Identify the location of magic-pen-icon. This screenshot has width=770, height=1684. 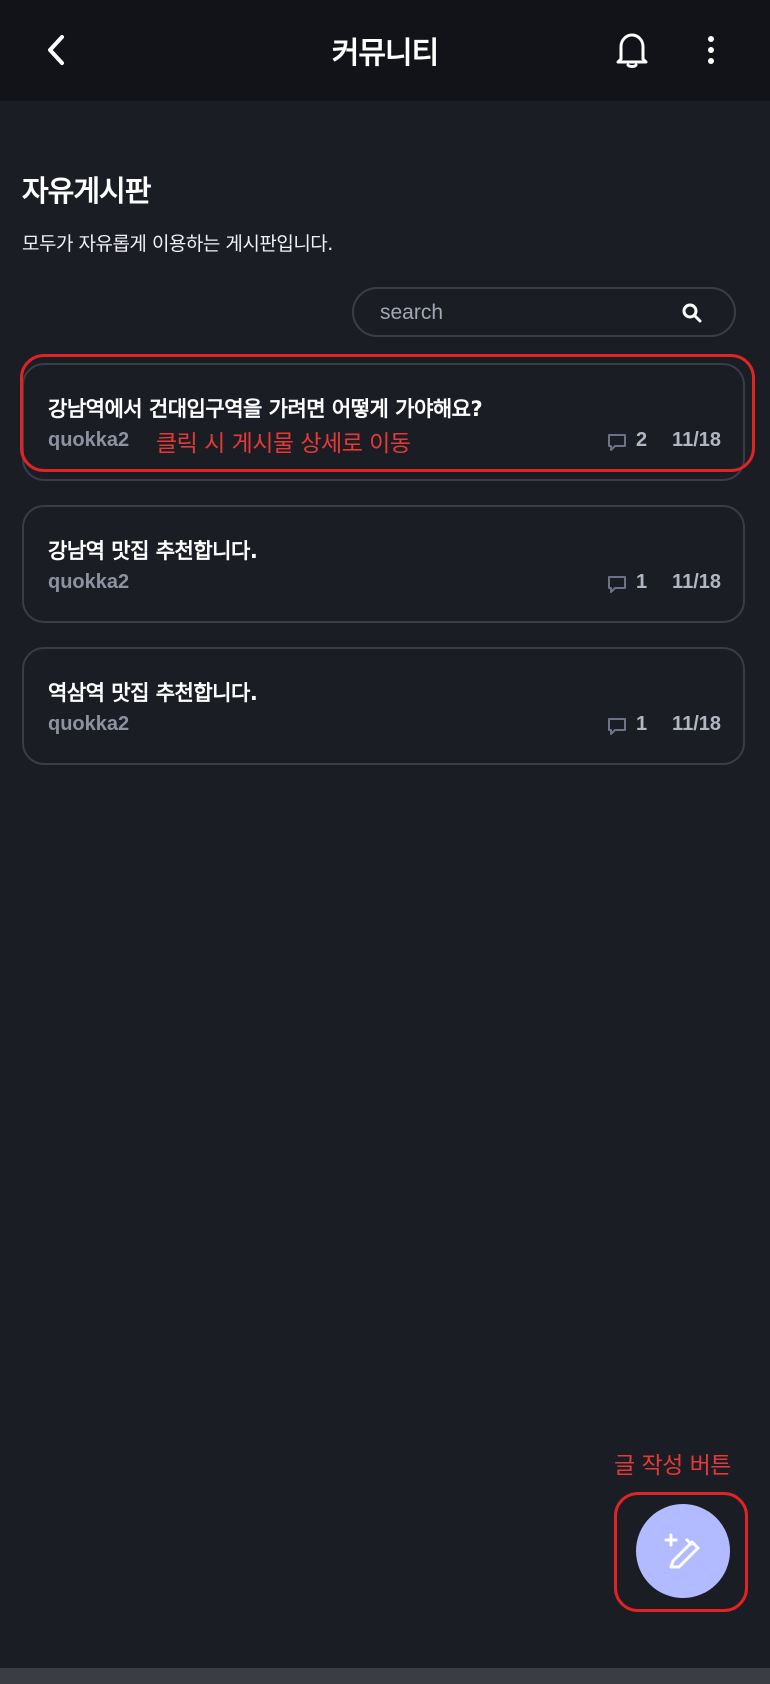
(682, 1551).